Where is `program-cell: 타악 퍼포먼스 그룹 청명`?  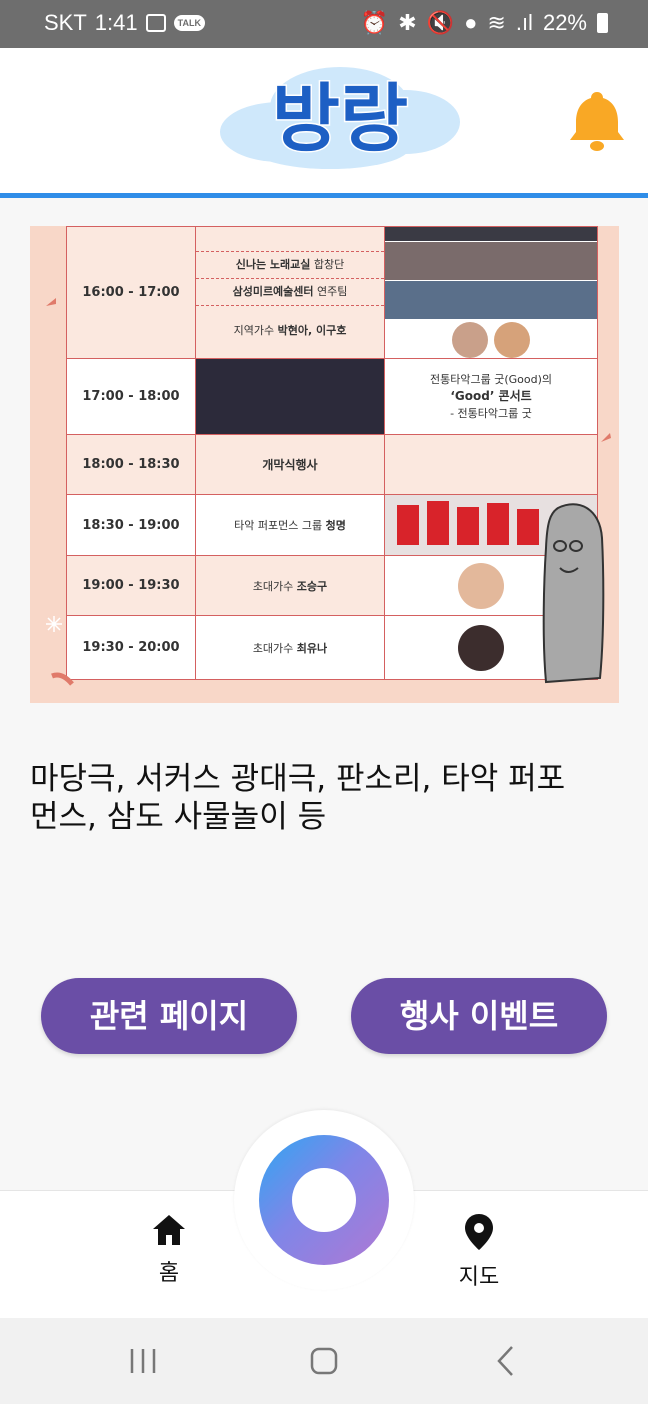
program-cell: 타악 퍼포먼스 그룹 청명 is located at coordinates (290, 525).